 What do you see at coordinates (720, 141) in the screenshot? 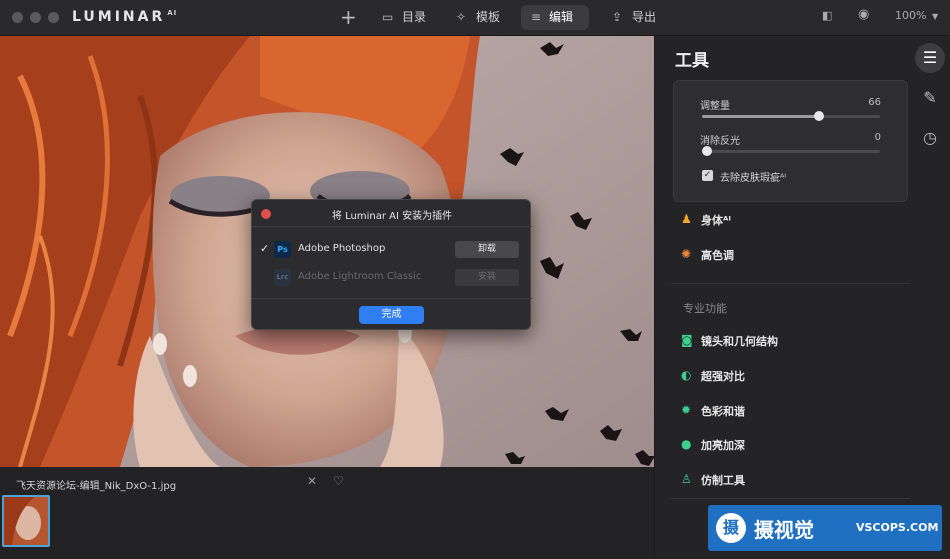
I see `shine-slider-label: 消除反光` at bounding box center [720, 141].